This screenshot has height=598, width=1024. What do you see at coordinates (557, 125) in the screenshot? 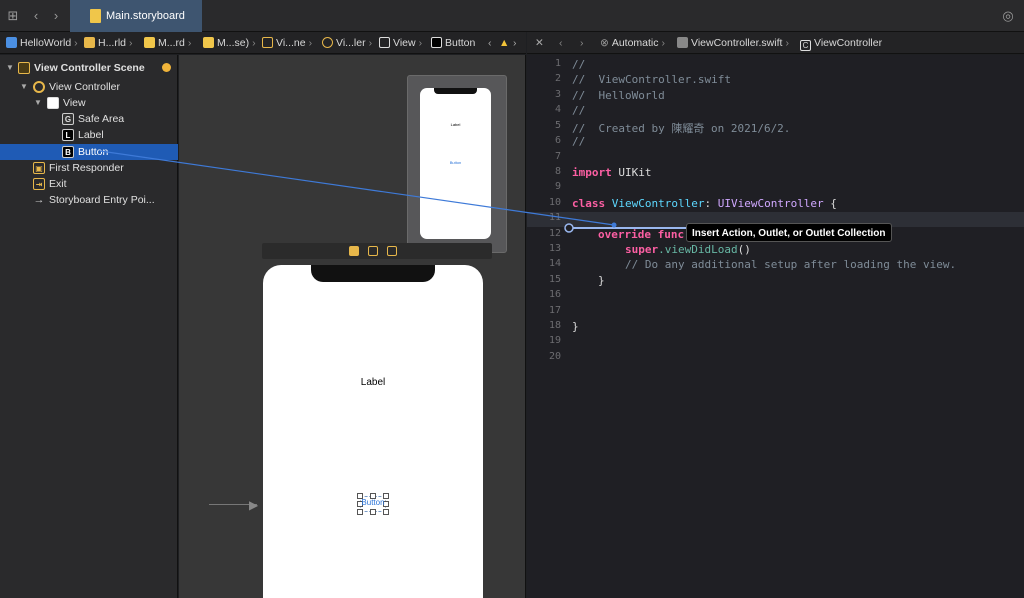
I see `line-number: 5` at bounding box center [557, 125].